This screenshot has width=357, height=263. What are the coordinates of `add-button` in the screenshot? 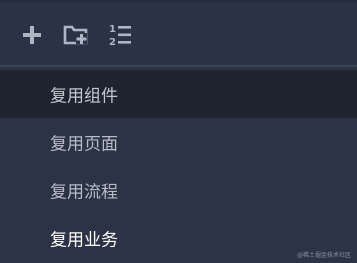 It's located at (32, 35).